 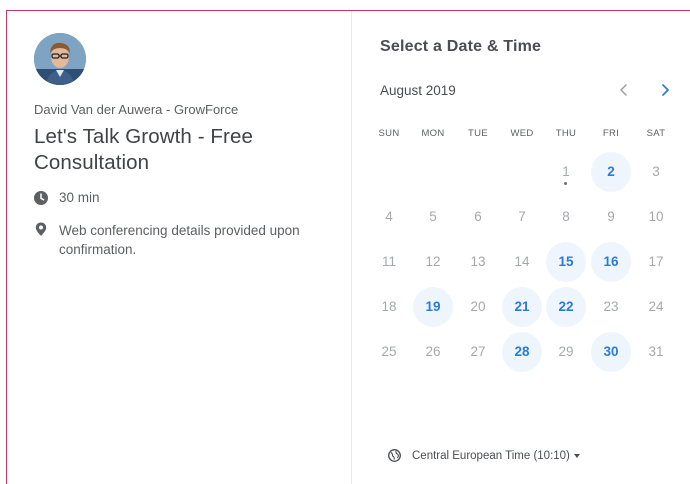 I want to click on host-name: David Van der Auwera - GrowForce, so click(x=136, y=109).